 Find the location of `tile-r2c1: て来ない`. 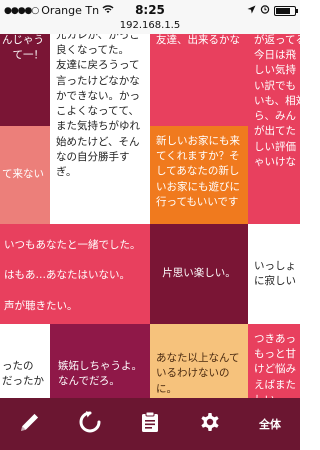

tile-r2c1: て来ない is located at coordinates (25, 175).